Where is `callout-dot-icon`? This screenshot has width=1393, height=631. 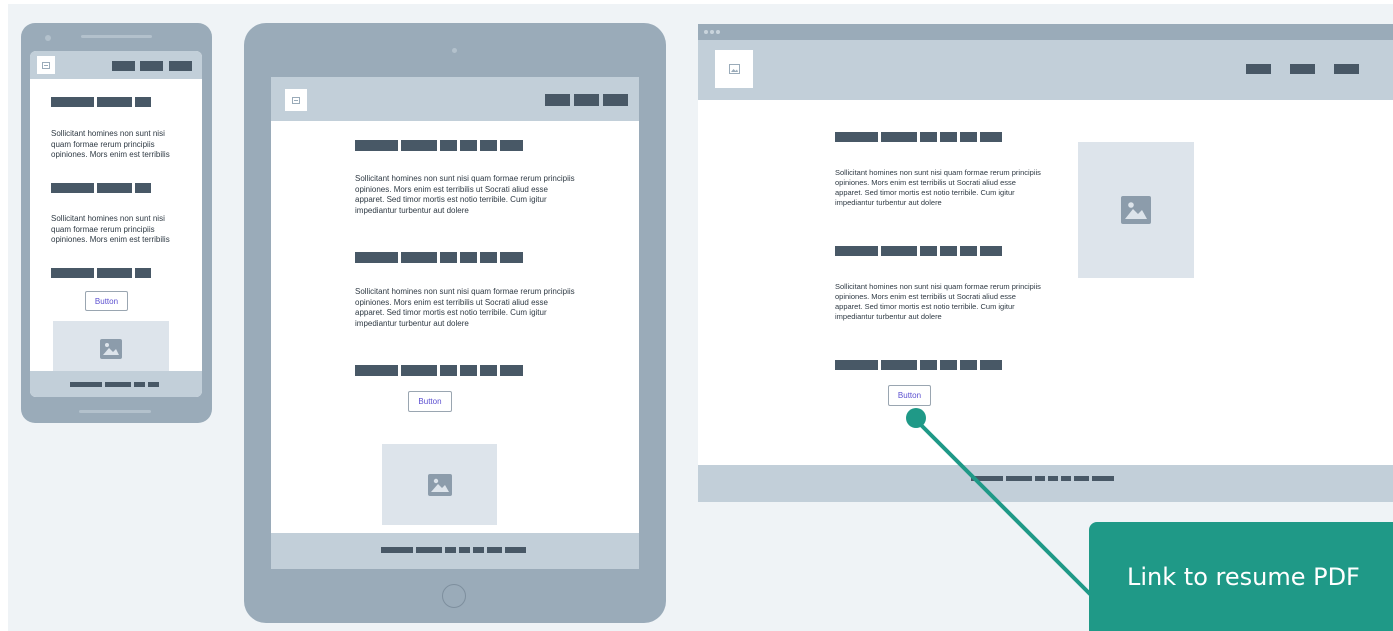 callout-dot-icon is located at coordinates (916, 418).